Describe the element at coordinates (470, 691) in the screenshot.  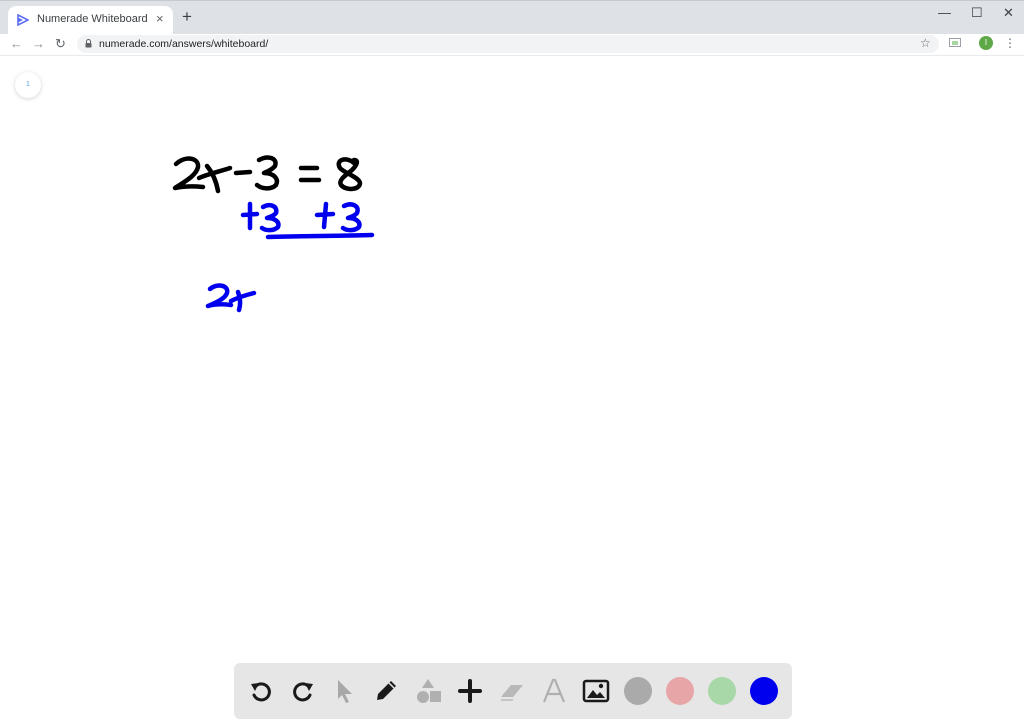
I see `add-icon` at that location.